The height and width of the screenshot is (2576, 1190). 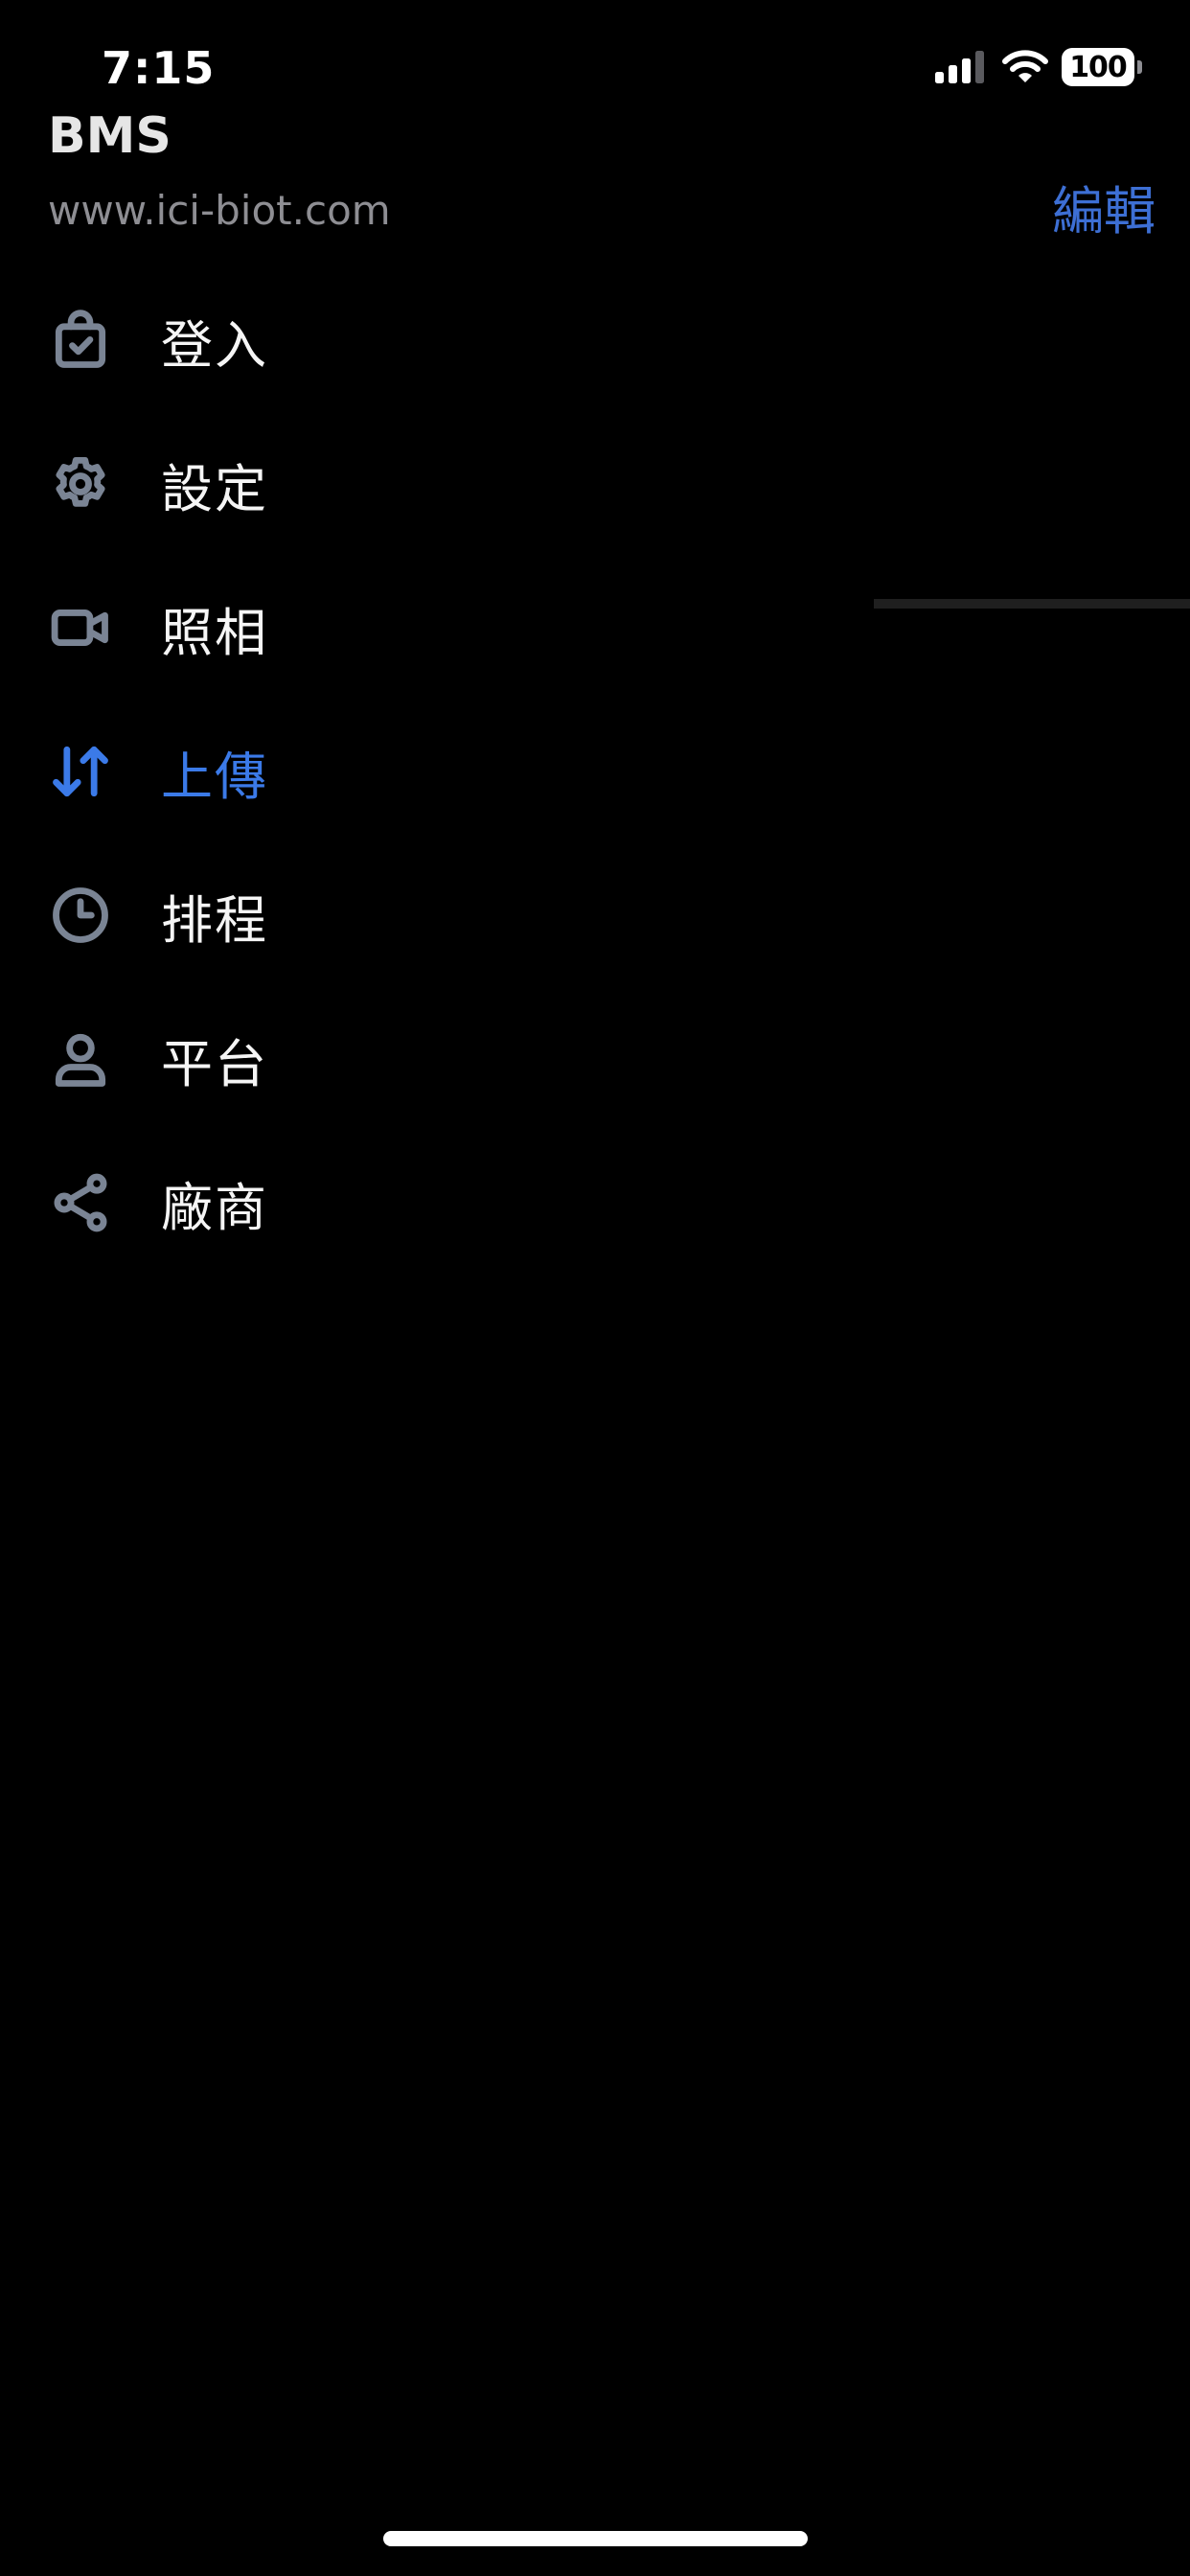 What do you see at coordinates (81, 1202) in the screenshot?
I see `share-icon` at bounding box center [81, 1202].